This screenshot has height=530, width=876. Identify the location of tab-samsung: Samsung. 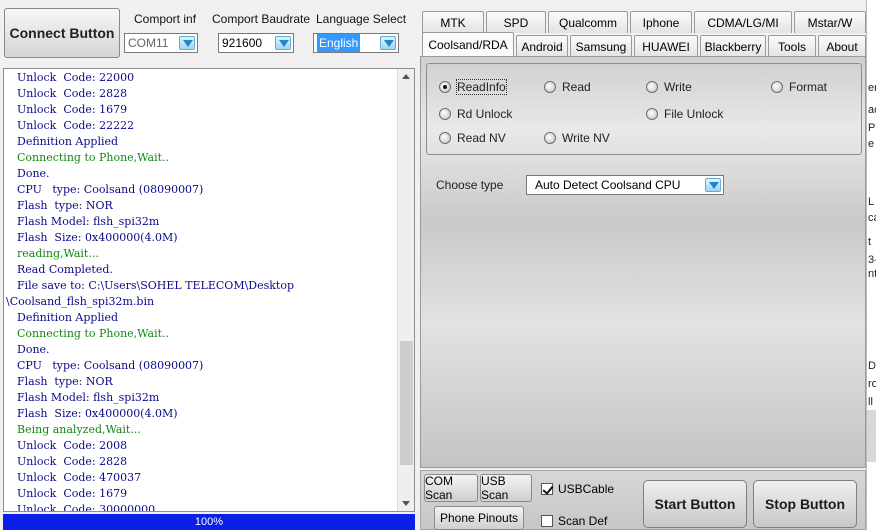
(601, 46).